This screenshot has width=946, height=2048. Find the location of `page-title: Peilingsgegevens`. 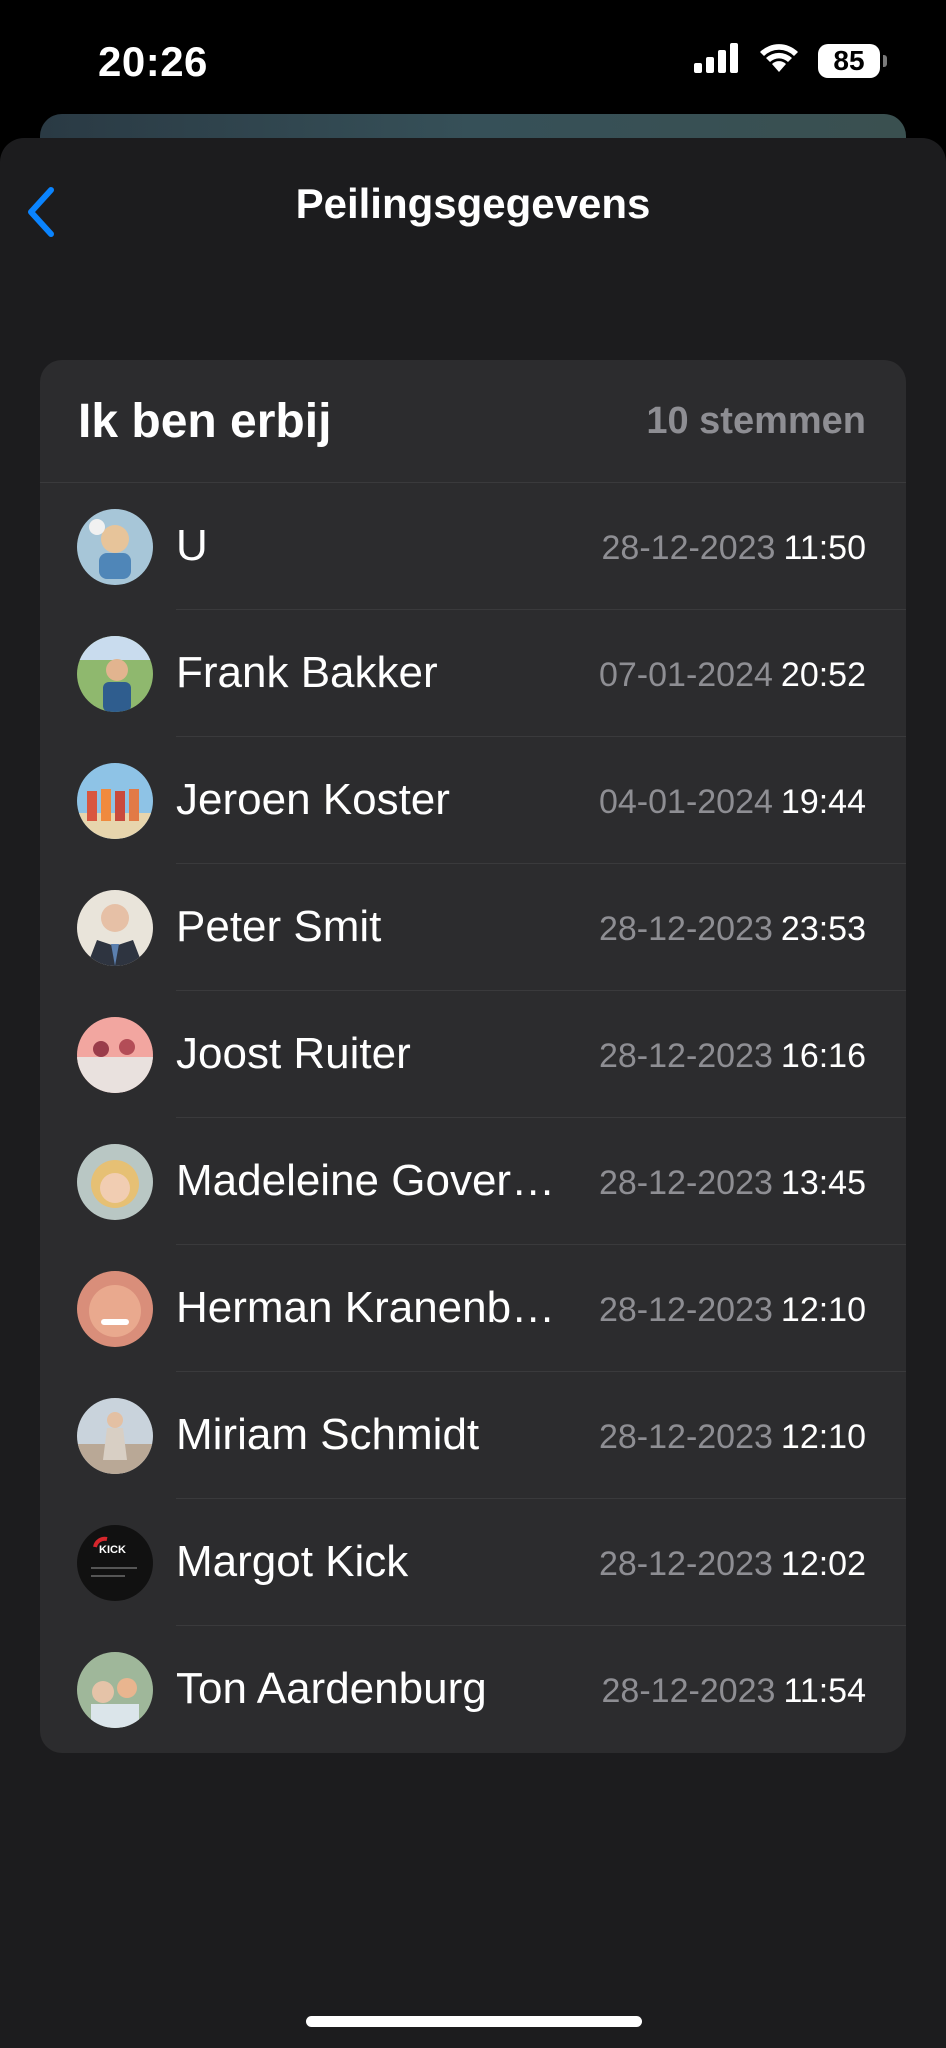

page-title: Peilingsgegevens is located at coordinates (473, 203).